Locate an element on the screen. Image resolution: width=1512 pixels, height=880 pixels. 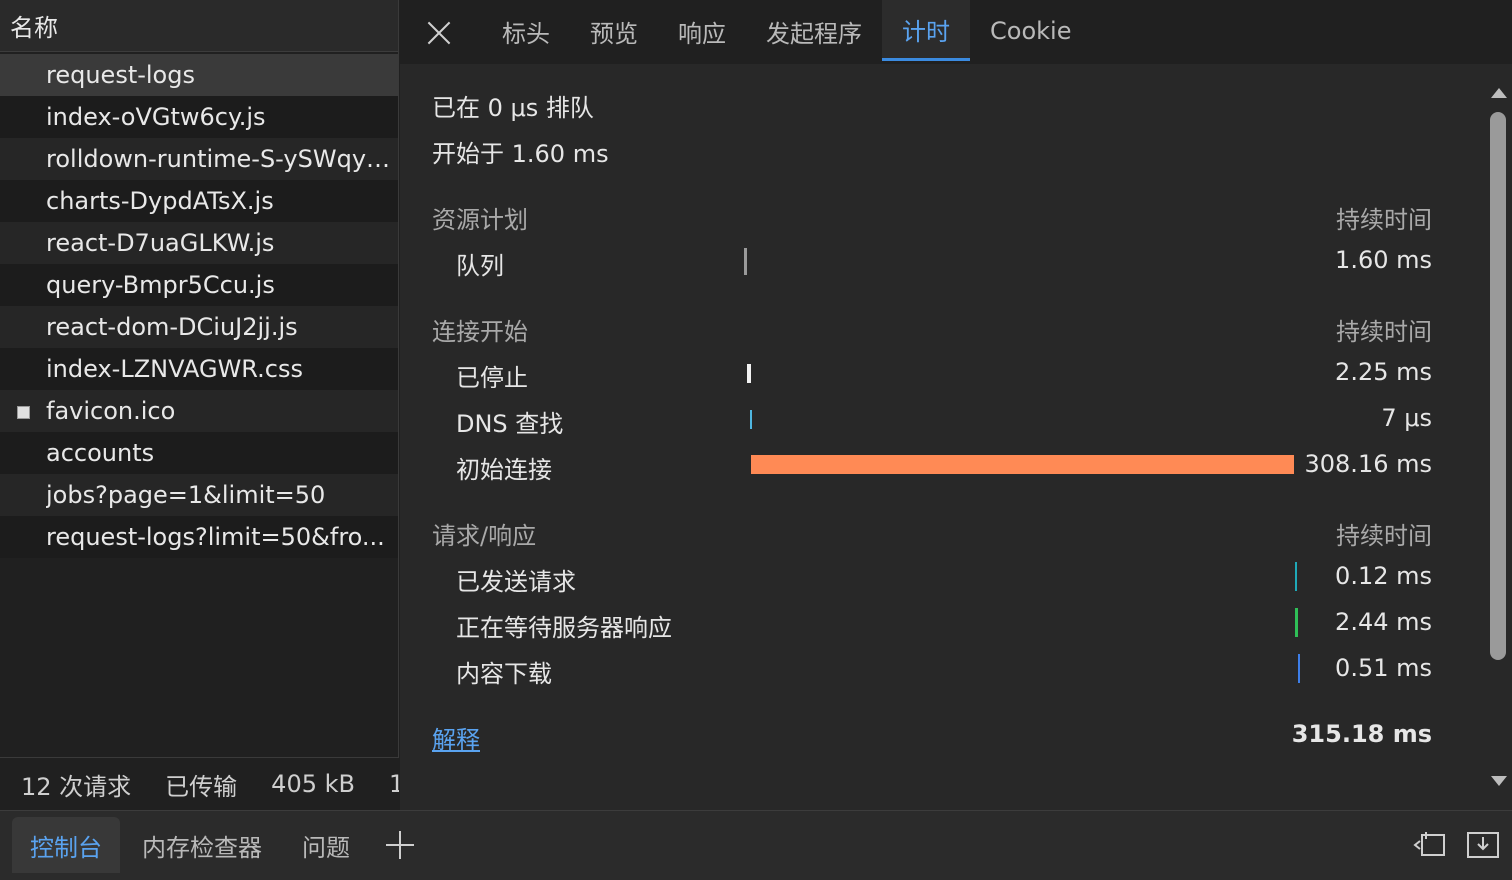
file-icon is located at coordinates (23, 412).